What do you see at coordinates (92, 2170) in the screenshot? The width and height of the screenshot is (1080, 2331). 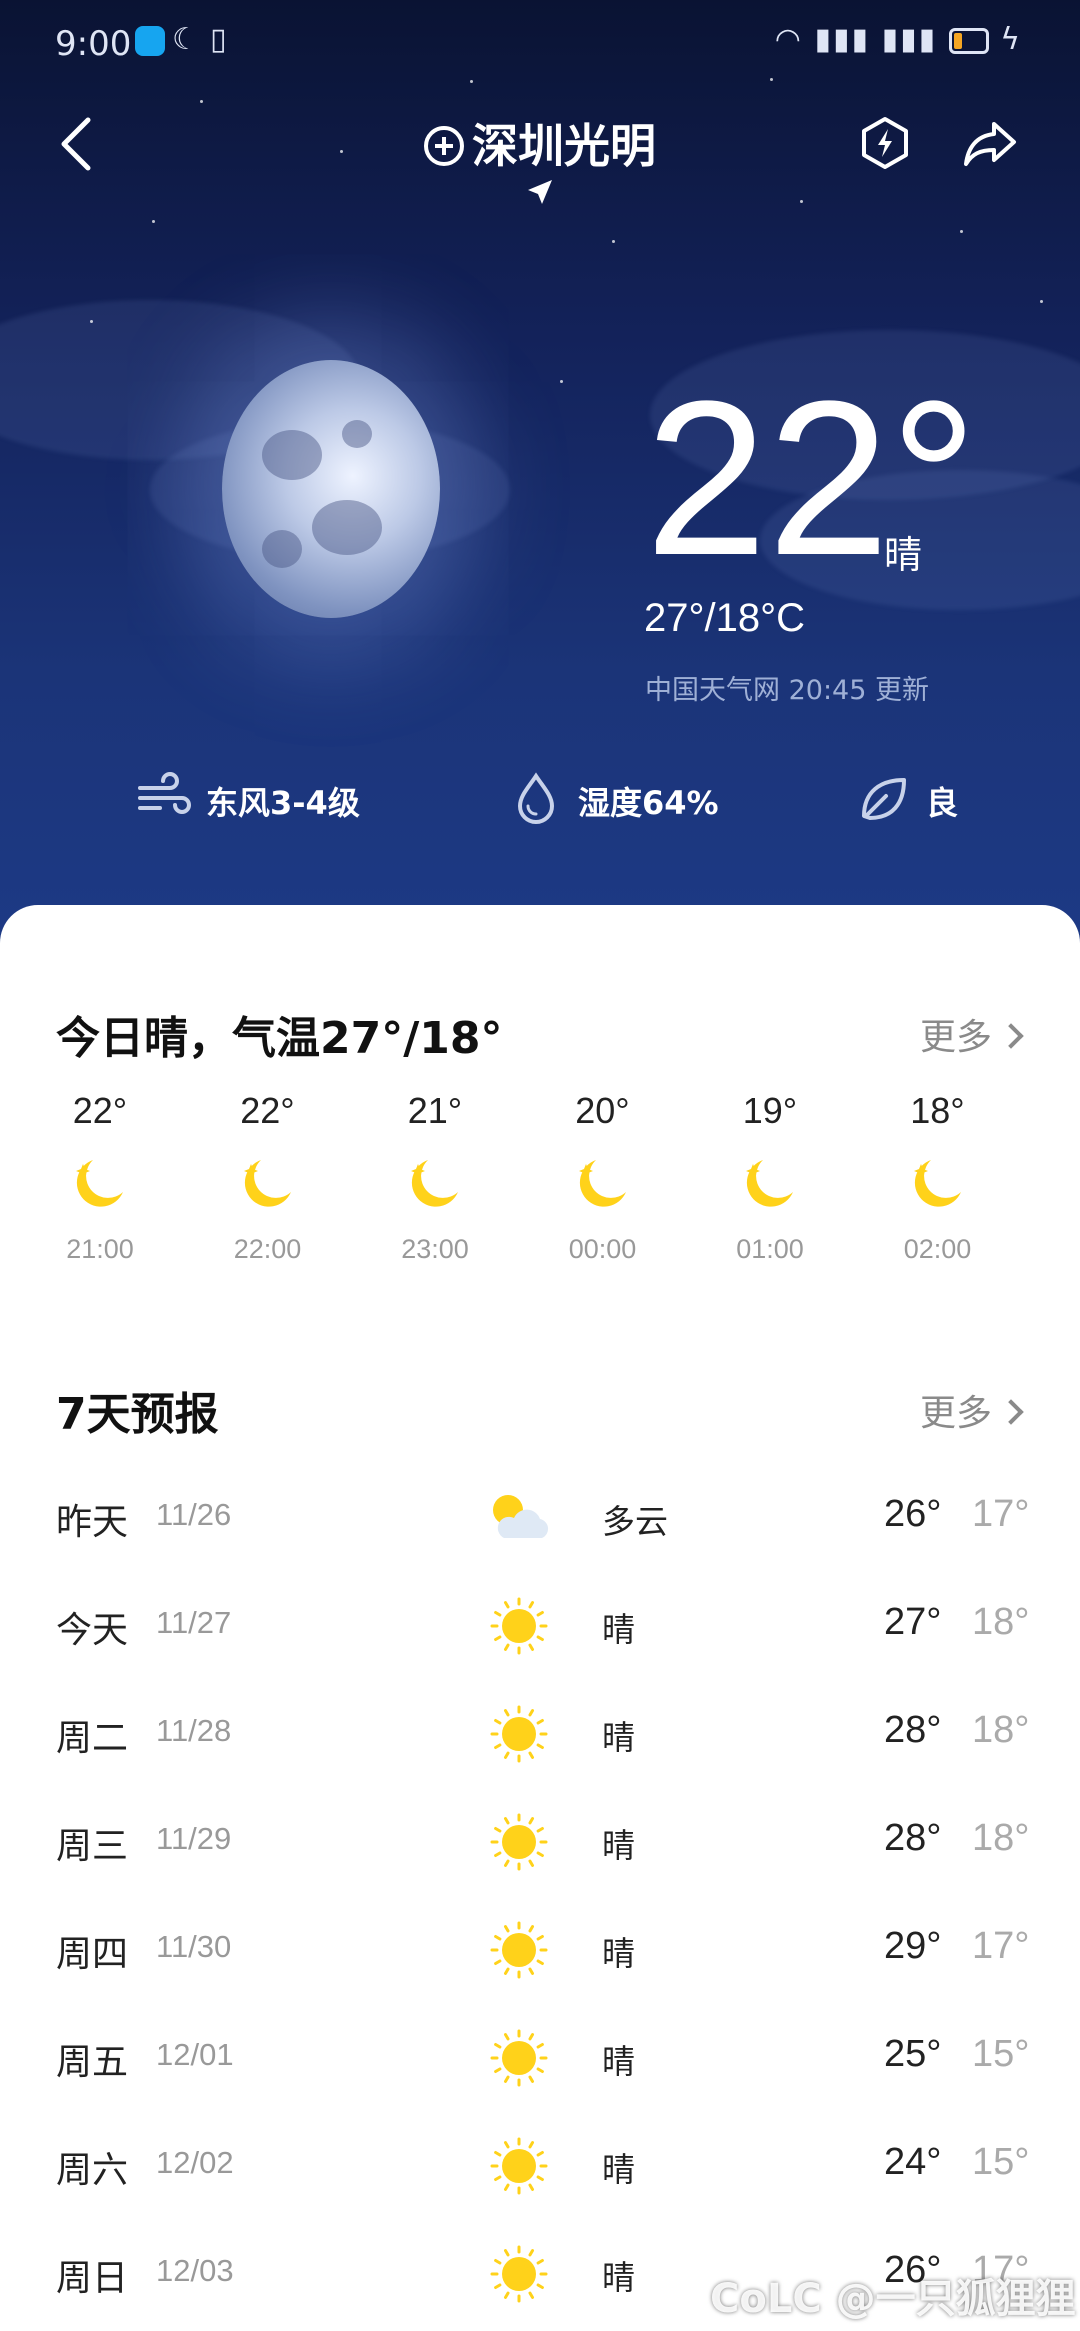 I see `day-name: 周六` at bounding box center [92, 2170].